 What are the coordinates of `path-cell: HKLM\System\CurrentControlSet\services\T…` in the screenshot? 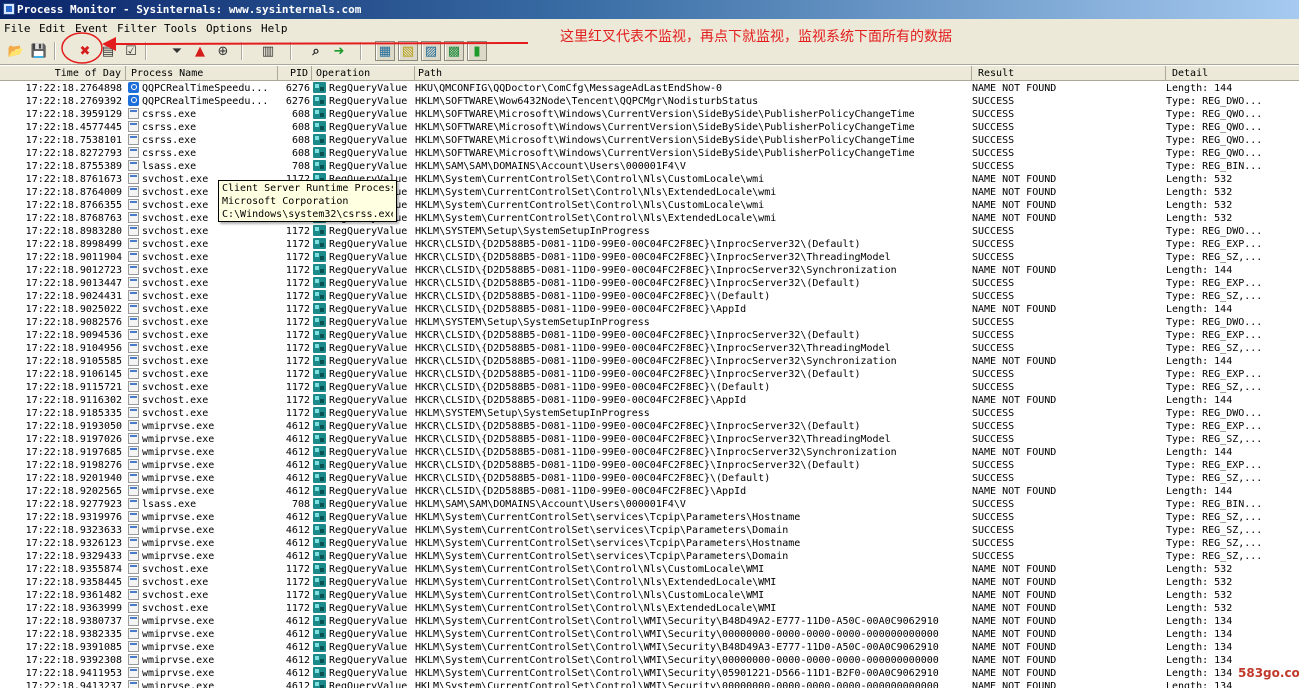 It's located at (602, 556).